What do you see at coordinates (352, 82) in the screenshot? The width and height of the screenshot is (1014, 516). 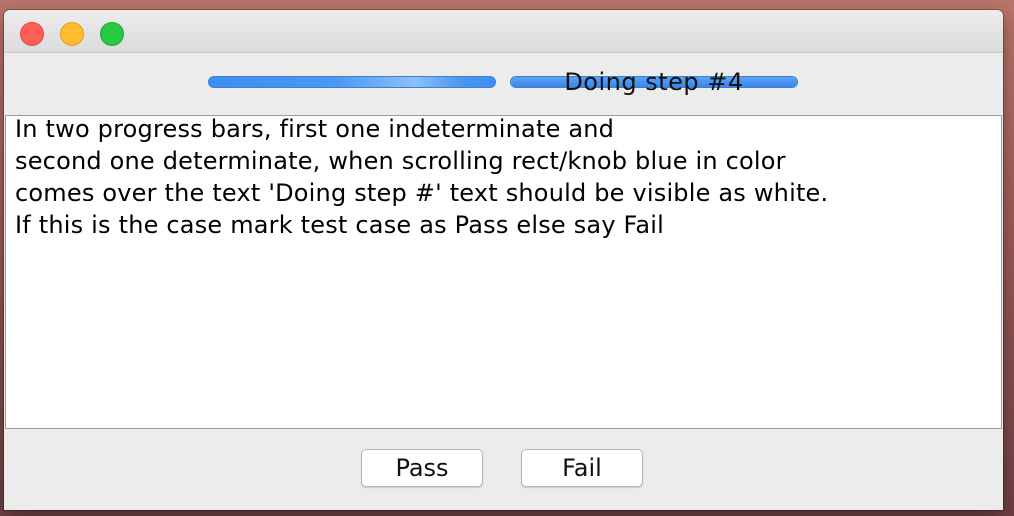 I see `indeterminate-progress-bar` at bounding box center [352, 82].